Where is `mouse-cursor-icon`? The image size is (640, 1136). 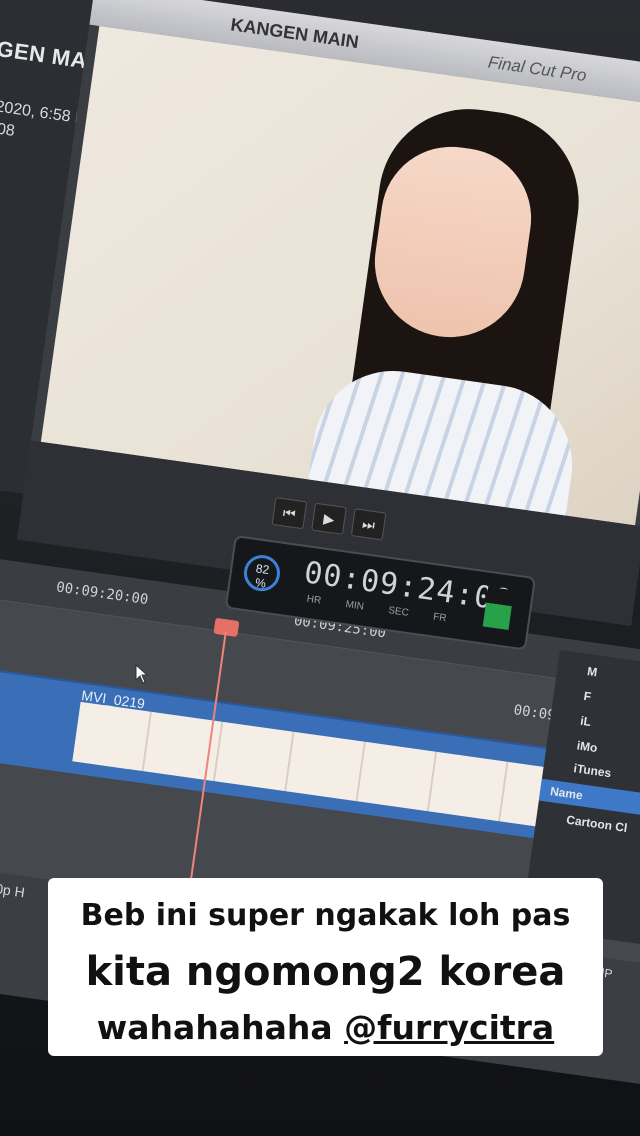
mouse-cursor-icon is located at coordinates (142, 674).